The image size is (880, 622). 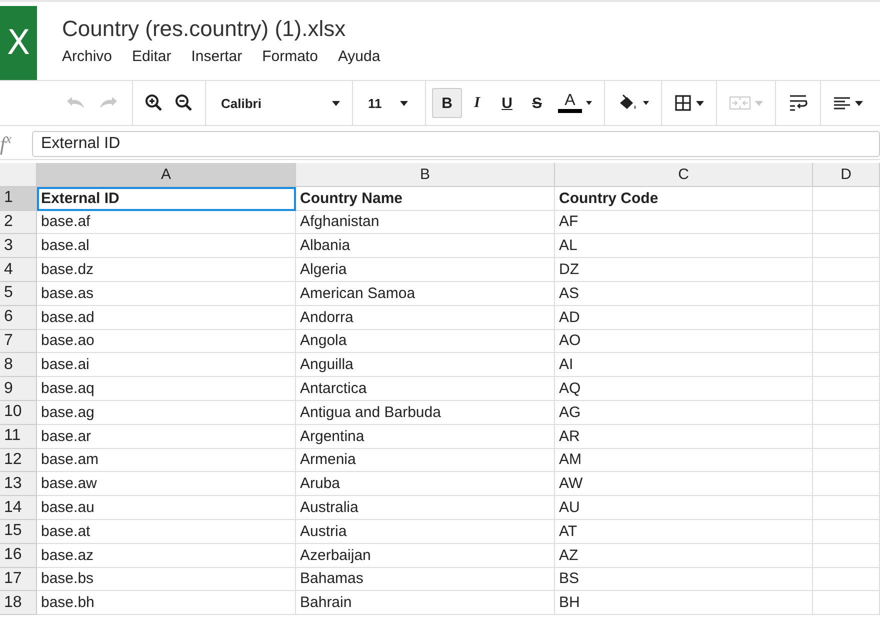 What do you see at coordinates (166, 175) in the screenshot?
I see `column-header: A` at bounding box center [166, 175].